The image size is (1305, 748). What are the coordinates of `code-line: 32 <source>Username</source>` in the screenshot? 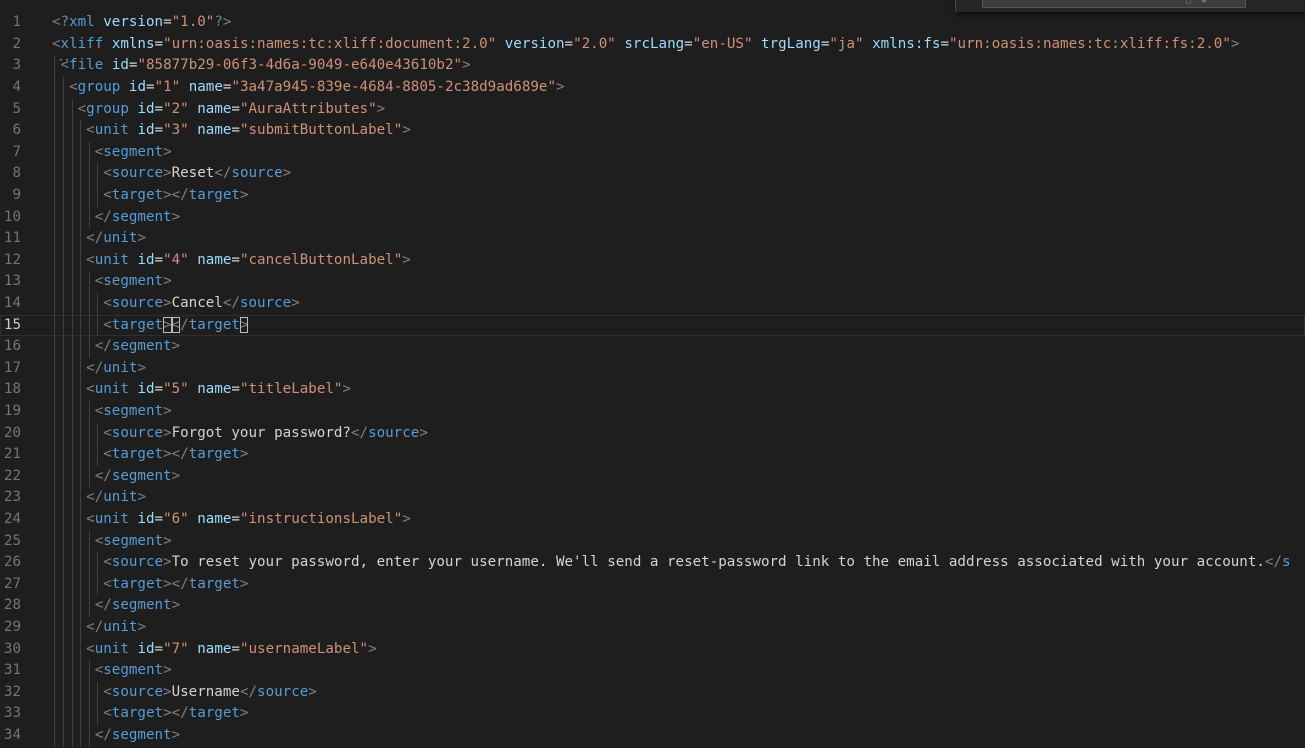 It's located at (652, 693).